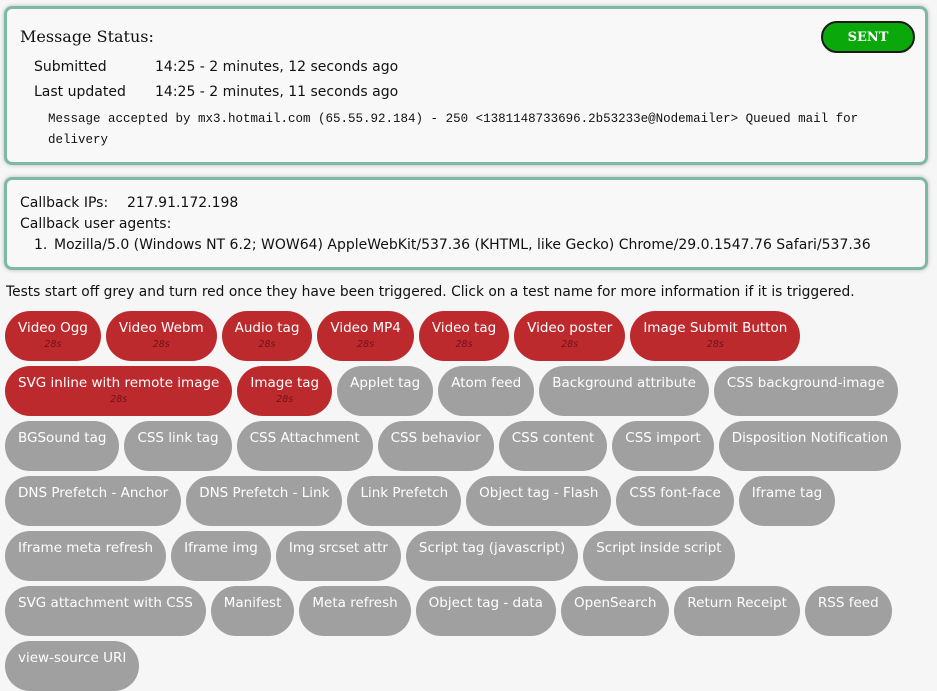 This screenshot has height=691, width=937. What do you see at coordinates (805, 391) in the screenshot?
I see `test-button: CSS background-image` at bounding box center [805, 391].